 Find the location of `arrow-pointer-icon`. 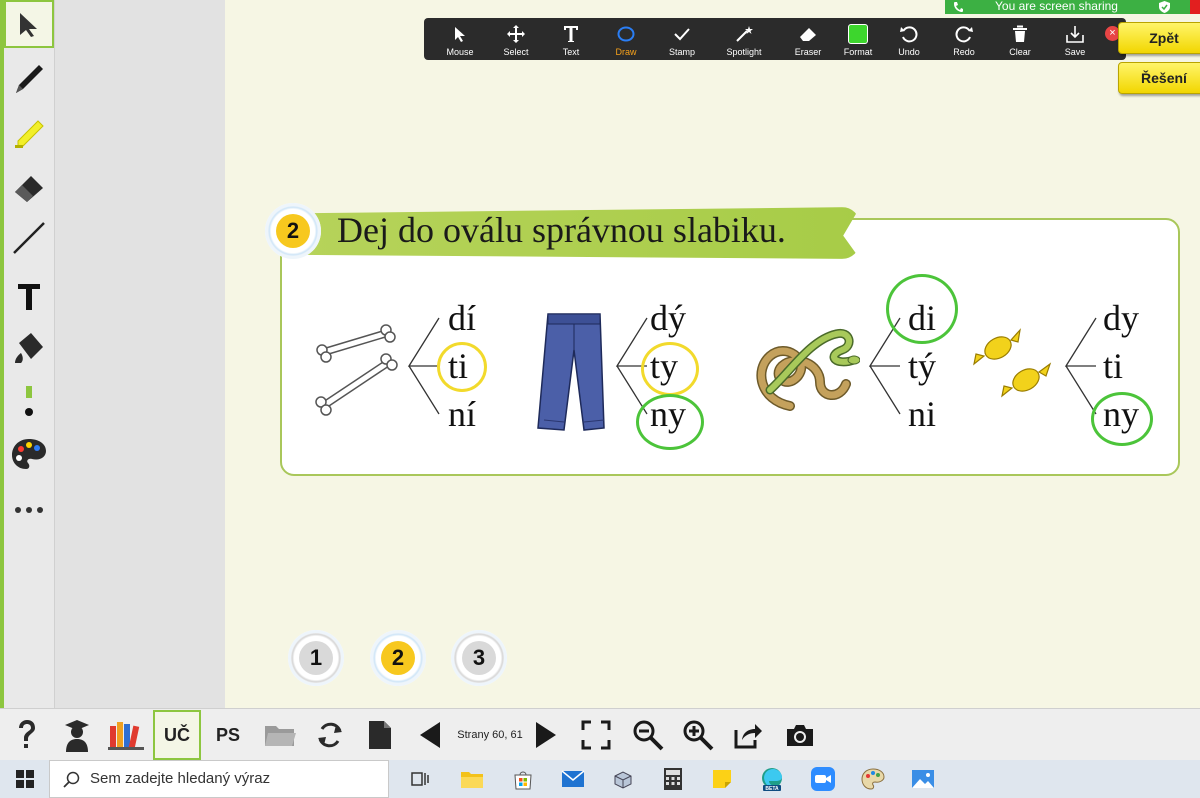

arrow-pointer-icon is located at coordinates (28, 25).